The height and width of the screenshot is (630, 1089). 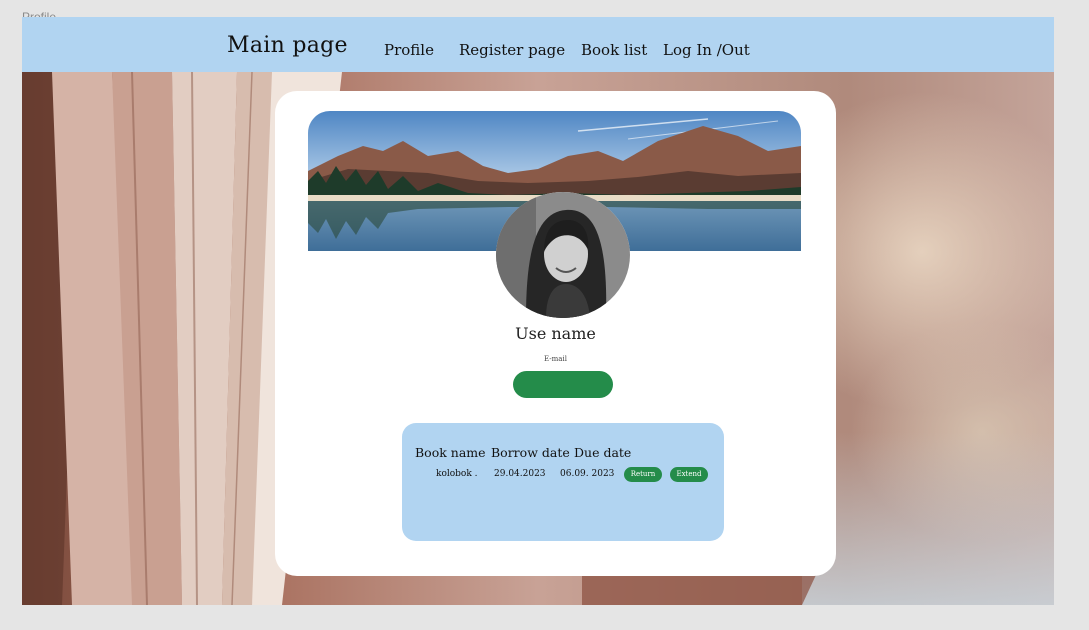 What do you see at coordinates (450, 452) in the screenshot?
I see `header-book-name: Book name` at bounding box center [450, 452].